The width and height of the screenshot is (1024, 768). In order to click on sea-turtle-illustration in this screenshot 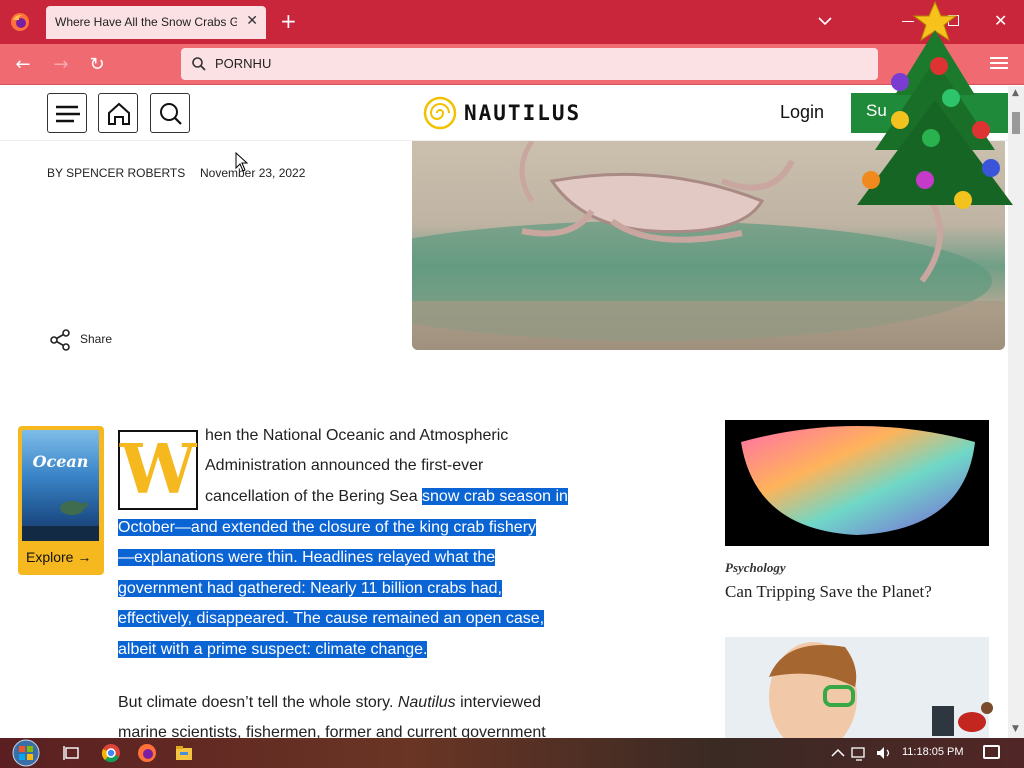, I will do `click(60, 521)`.